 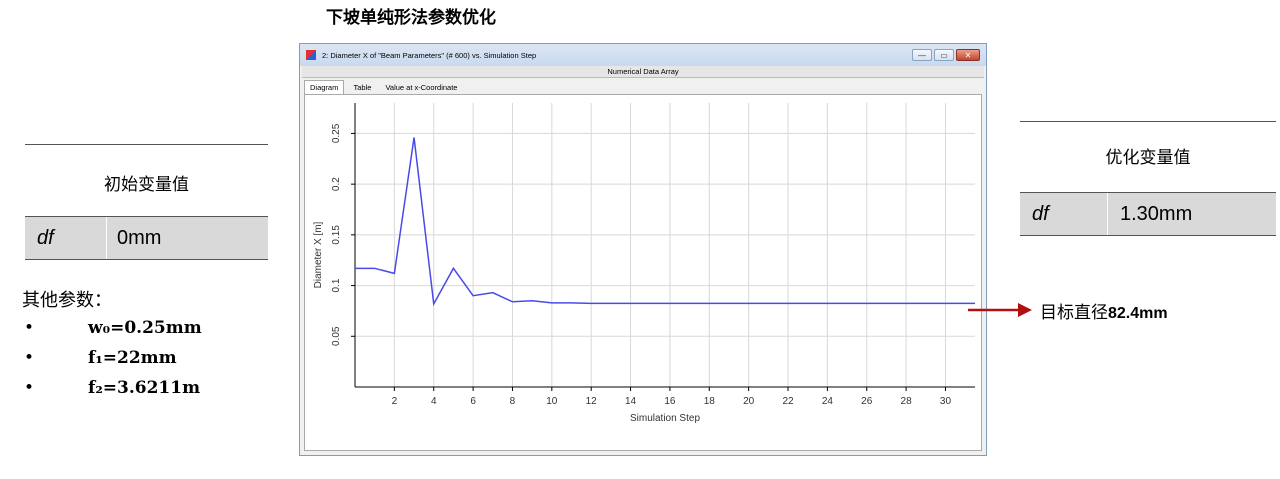 I want to click on y-tick-label: 0.05, so click(x=336, y=336).